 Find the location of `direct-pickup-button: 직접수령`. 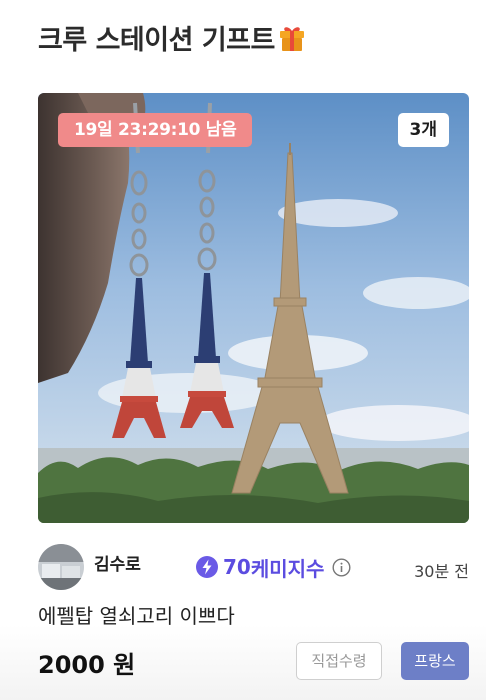

direct-pickup-button: 직접수령 is located at coordinates (339, 661).